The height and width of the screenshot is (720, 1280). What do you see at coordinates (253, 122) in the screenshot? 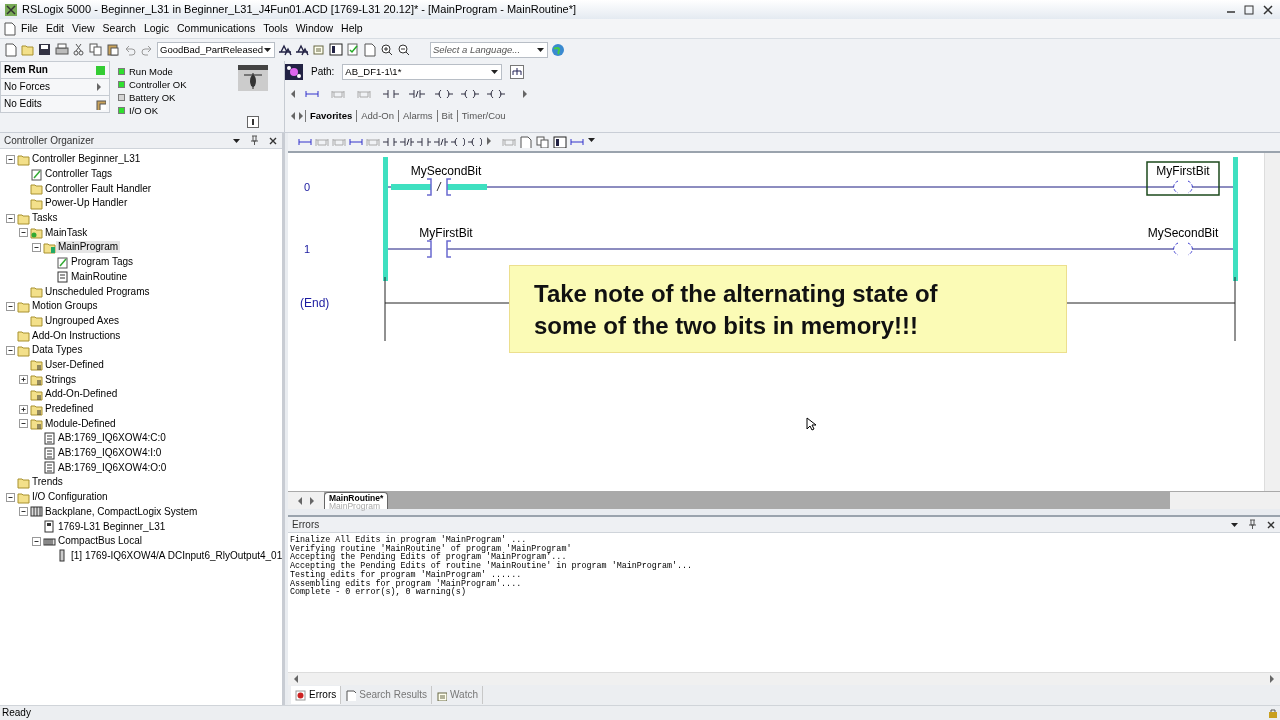
I see `info-icon` at bounding box center [253, 122].